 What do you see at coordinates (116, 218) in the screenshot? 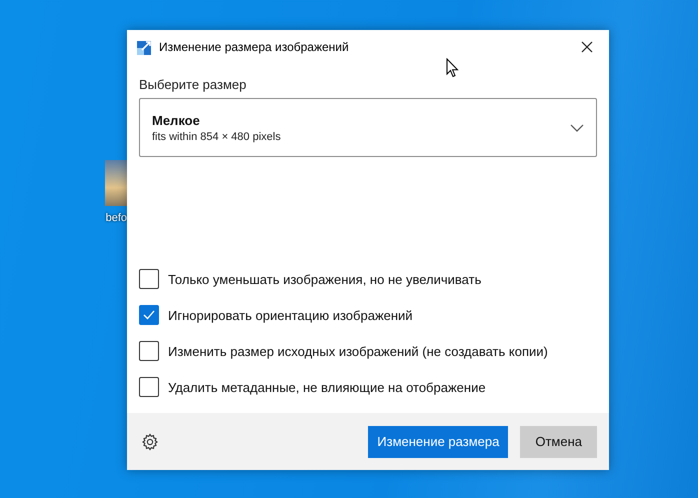
I see `desktop-icon-label: befo` at bounding box center [116, 218].